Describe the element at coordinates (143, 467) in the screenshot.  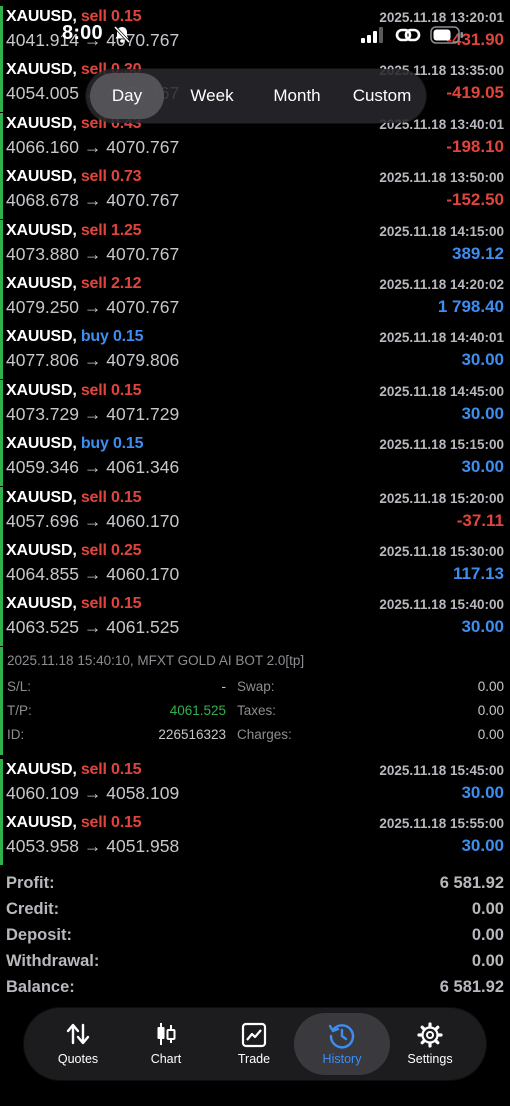
I see `close-price: 4061.346` at that location.